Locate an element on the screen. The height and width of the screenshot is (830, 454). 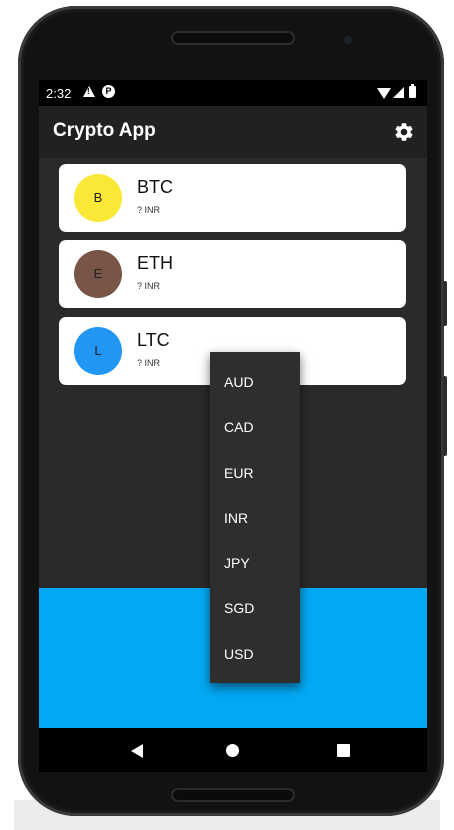
signal-icon is located at coordinates (398, 92).